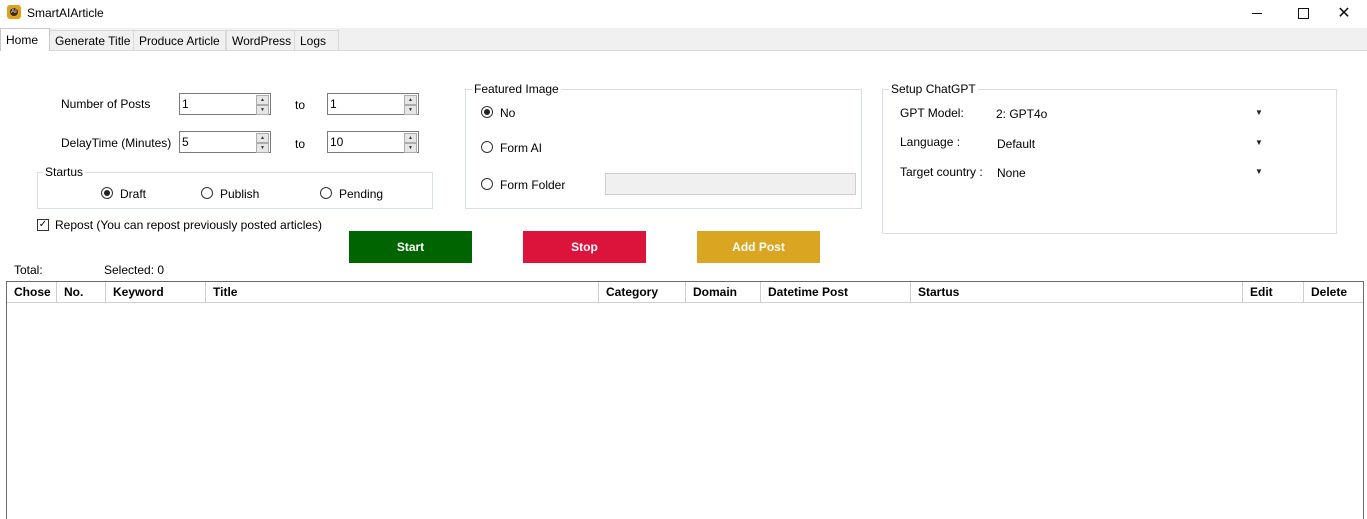 The height and width of the screenshot is (519, 1367). Describe the element at coordinates (179, 40) in the screenshot. I see `tab-produce-article: Produce Article` at that location.